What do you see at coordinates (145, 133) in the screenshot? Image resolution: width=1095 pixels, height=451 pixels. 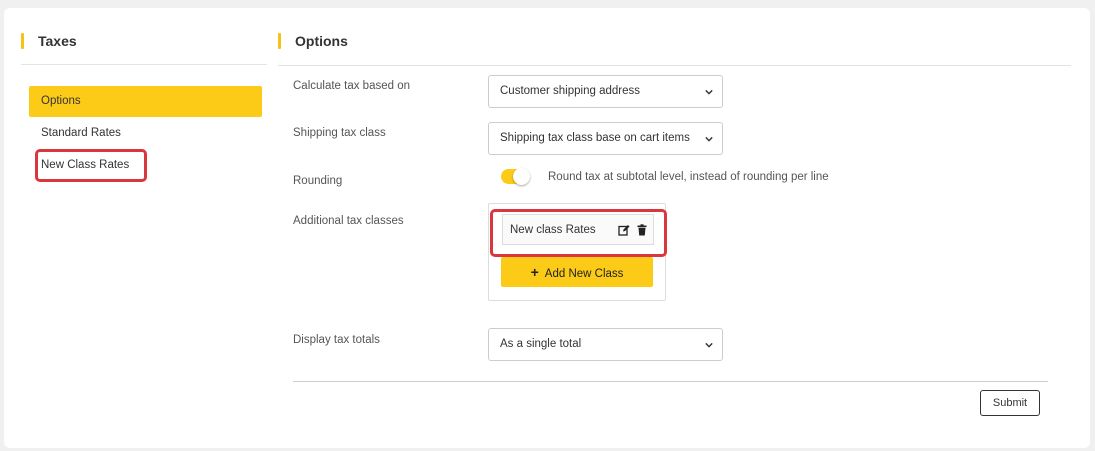 I see `sidebar-item-standard-rates: Standard Rates` at bounding box center [145, 133].